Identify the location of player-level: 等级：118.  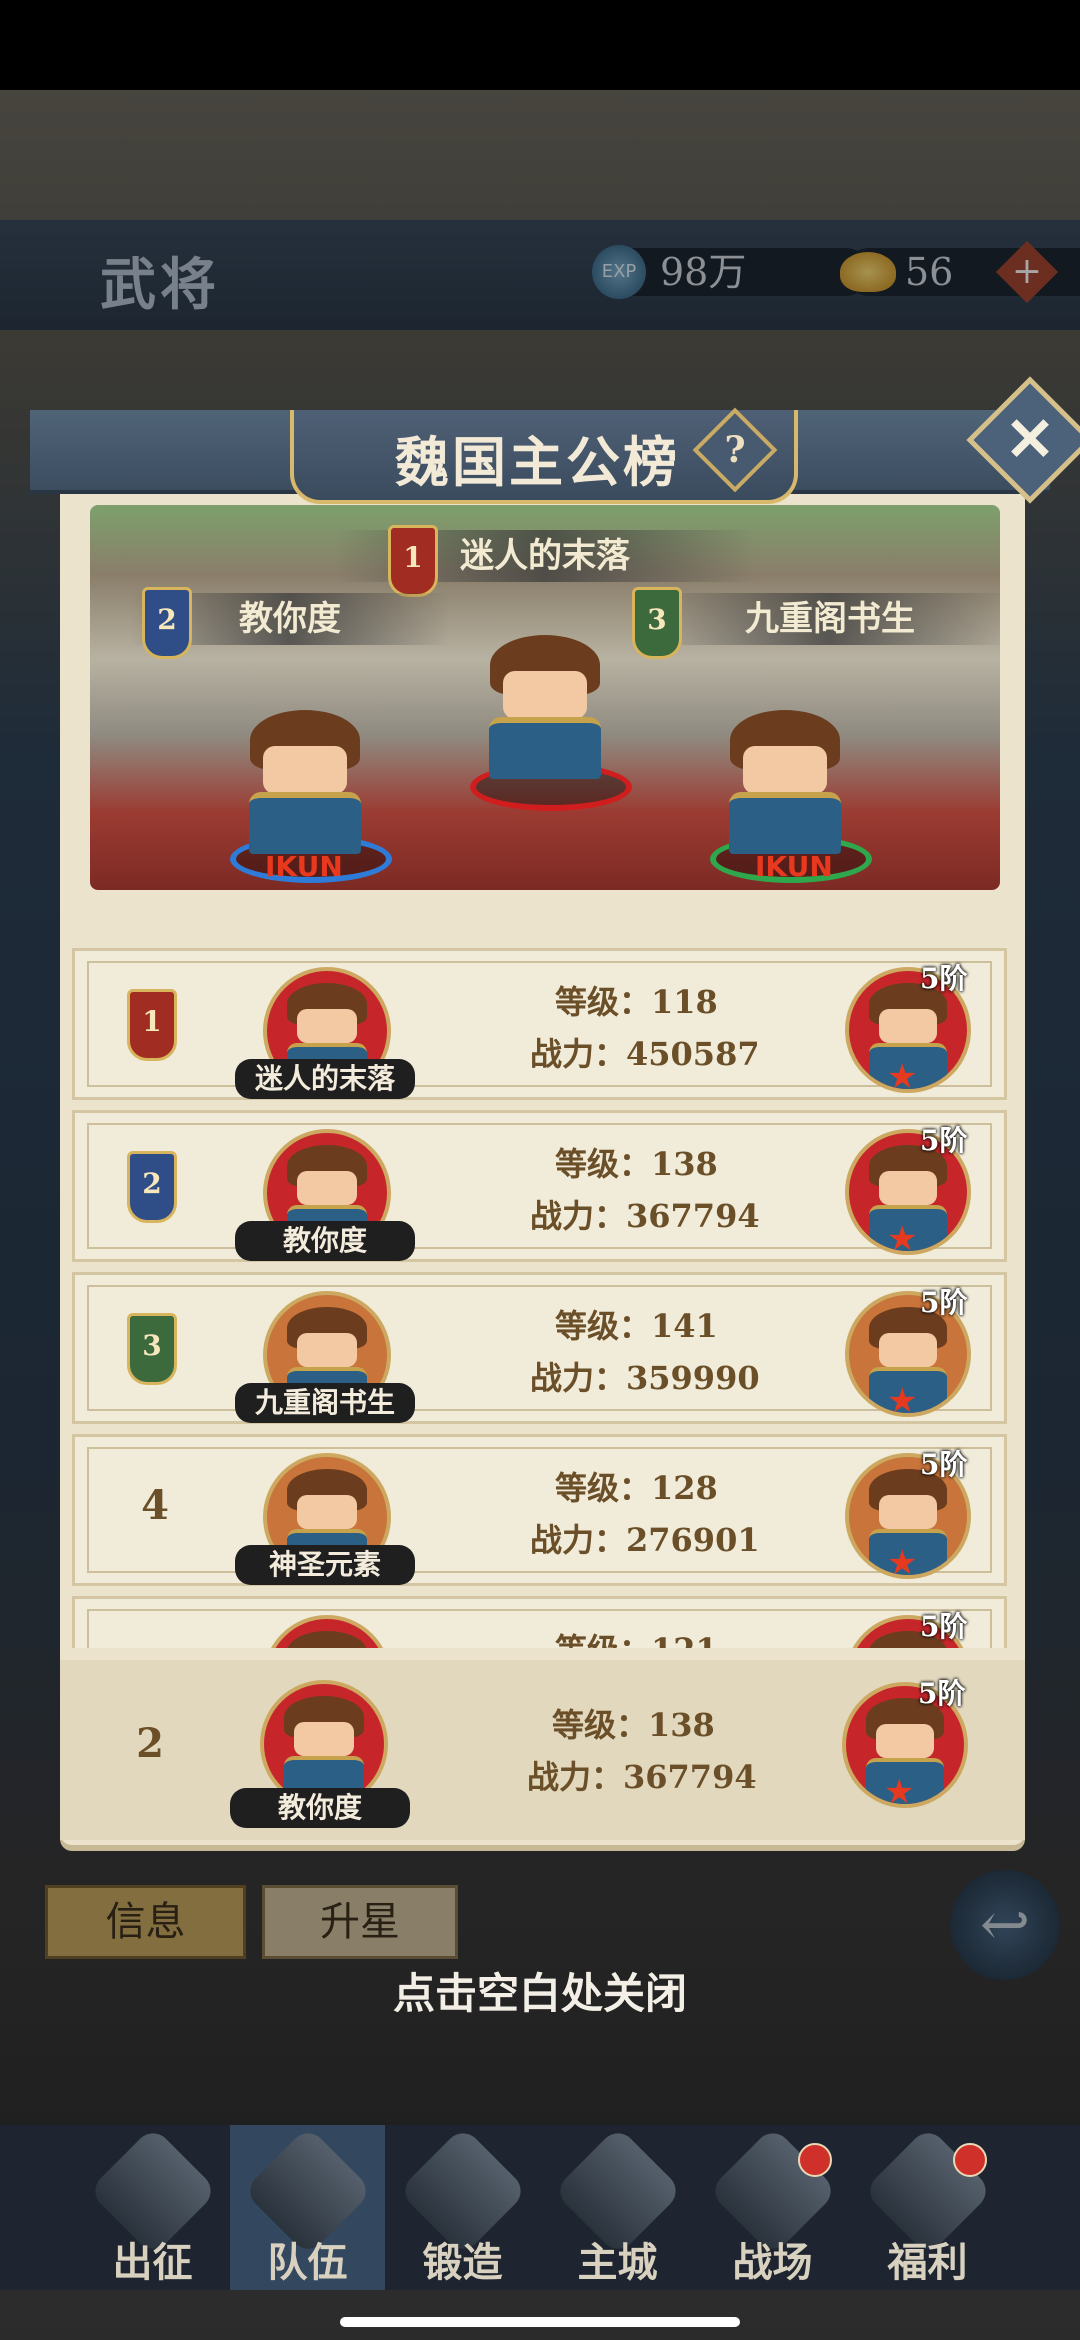
(636, 1002).